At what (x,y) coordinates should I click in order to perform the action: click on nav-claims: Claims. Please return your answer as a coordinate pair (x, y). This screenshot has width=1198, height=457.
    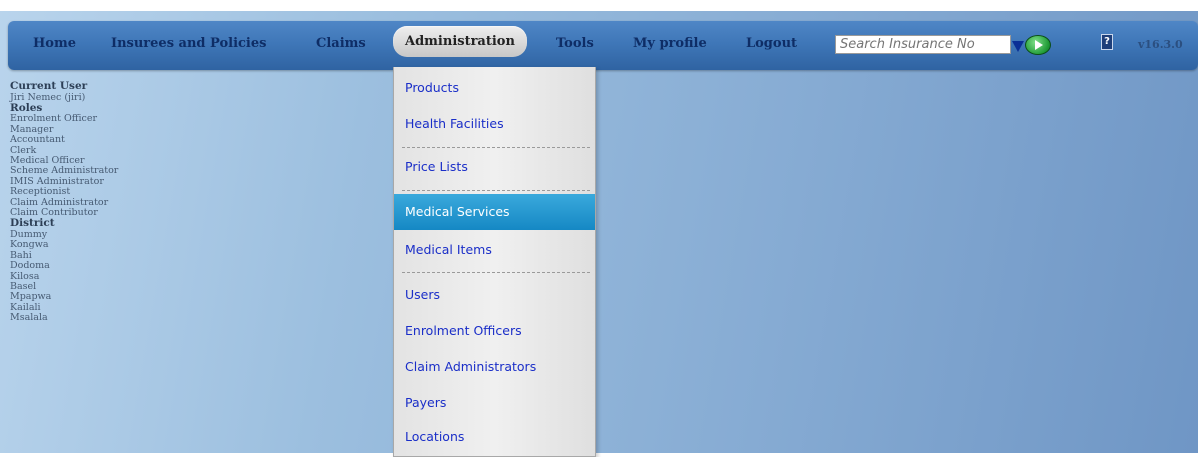
    Looking at the image, I should click on (341, 43).